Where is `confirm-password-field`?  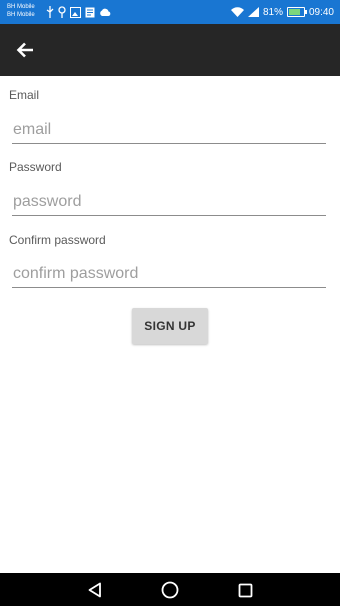
confirm-password-field is located at coordinates (169, 275).